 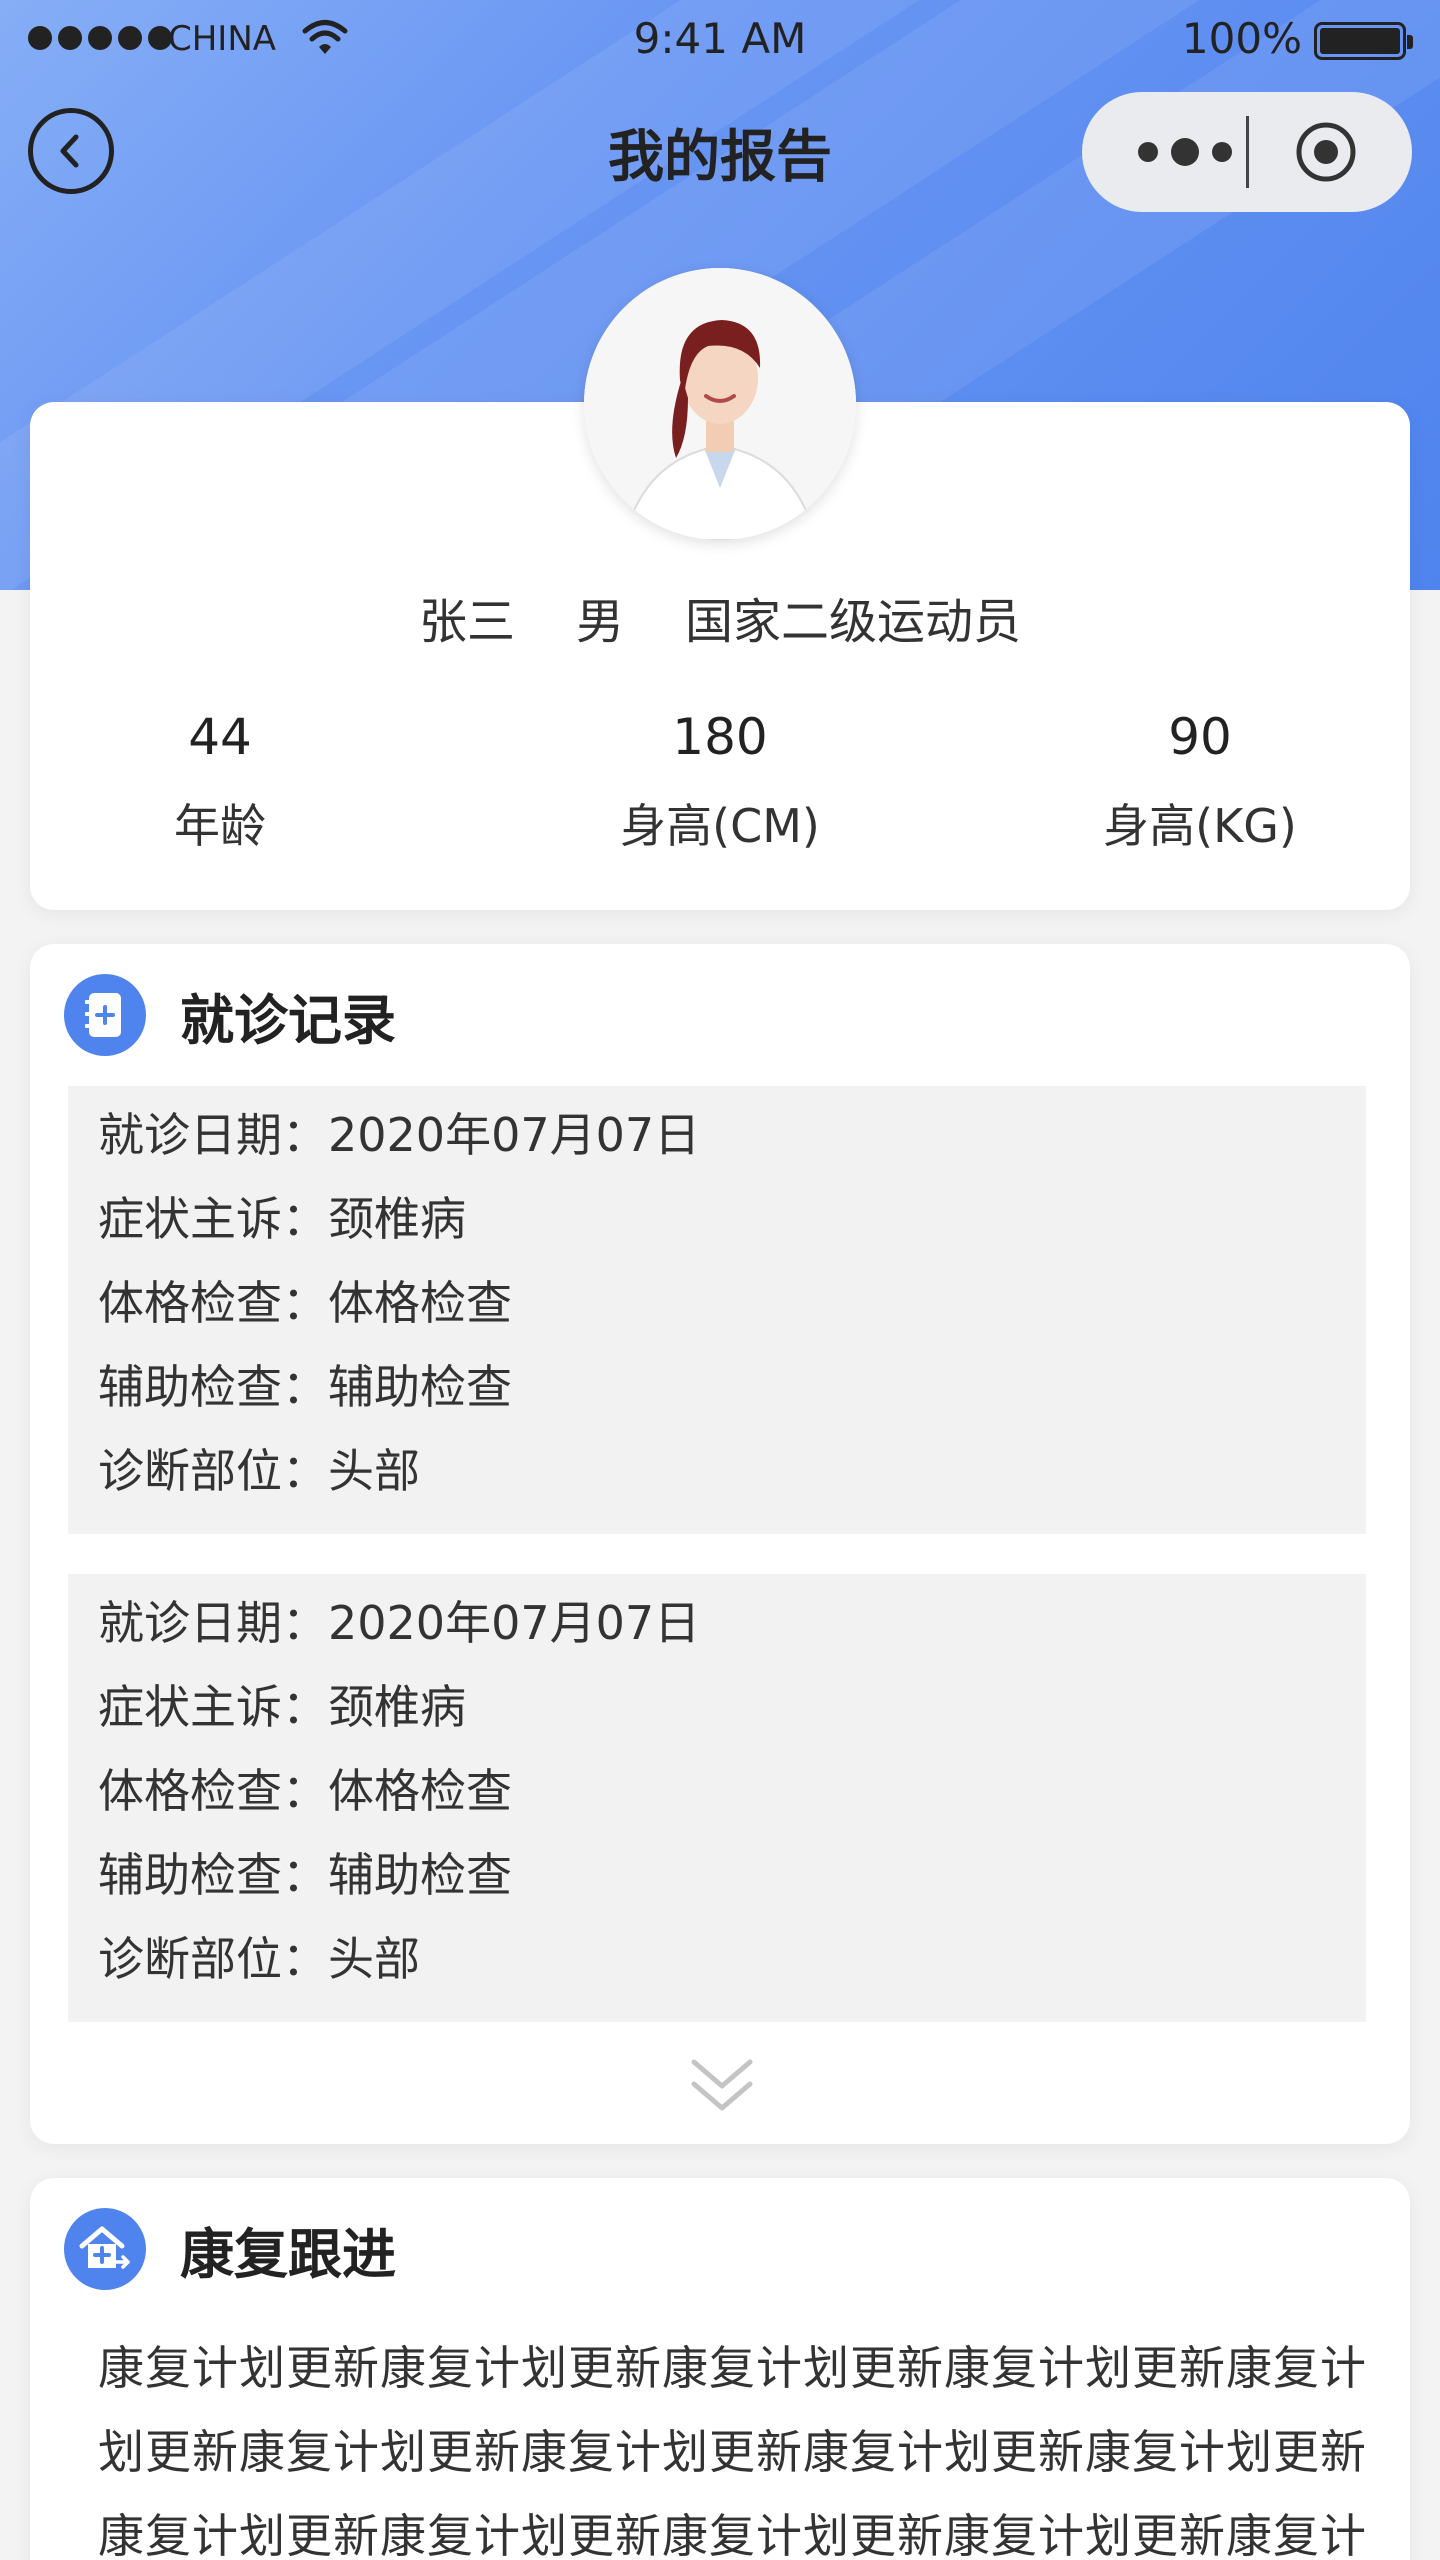 I want to click on target-icon, so click(x=1326, y=152).